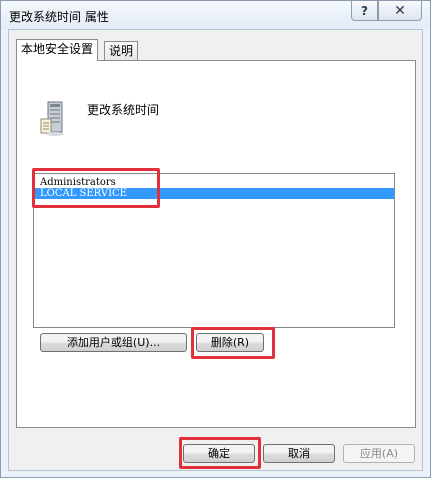 The image size is (431, 478). What do you see at coordinates (52, 118) in the screenshot?
I see `server-icon` at bounding box center [52, 118].